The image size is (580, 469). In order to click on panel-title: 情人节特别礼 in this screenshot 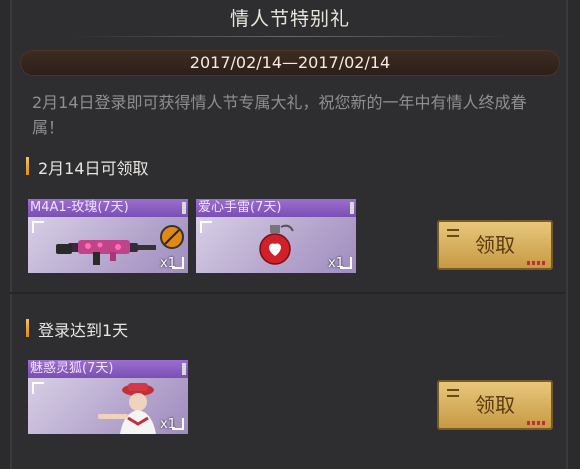, I will do `click(289, 19)`.